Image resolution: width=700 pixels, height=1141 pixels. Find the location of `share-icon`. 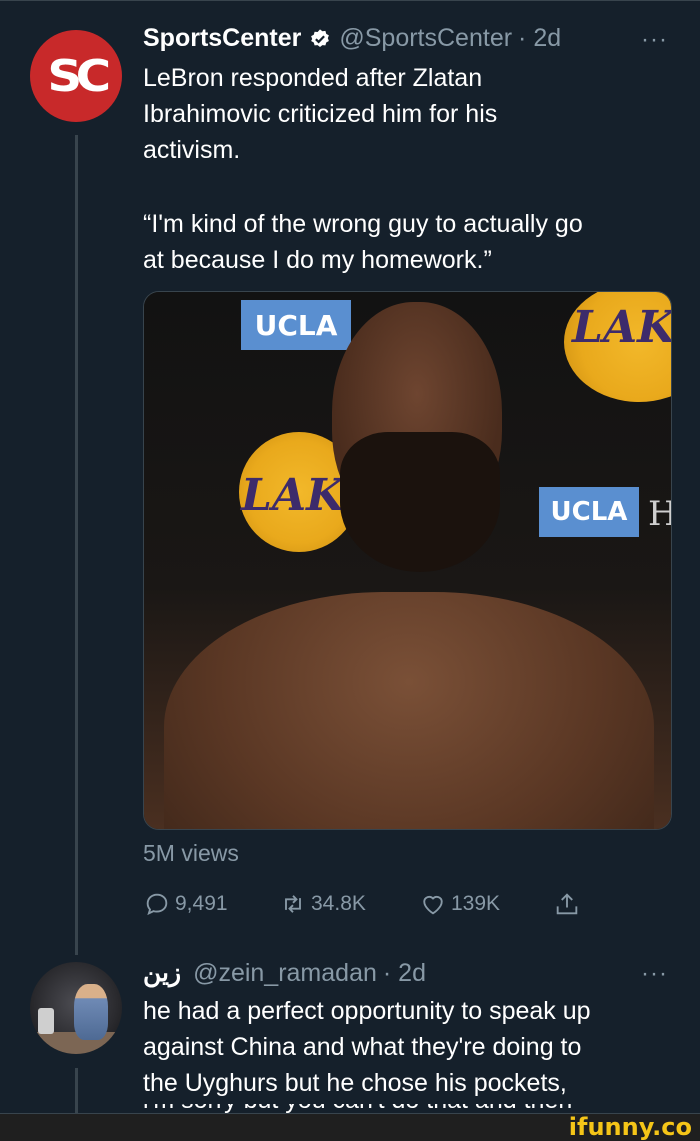

share-icon is located at coordinates (567, 904).